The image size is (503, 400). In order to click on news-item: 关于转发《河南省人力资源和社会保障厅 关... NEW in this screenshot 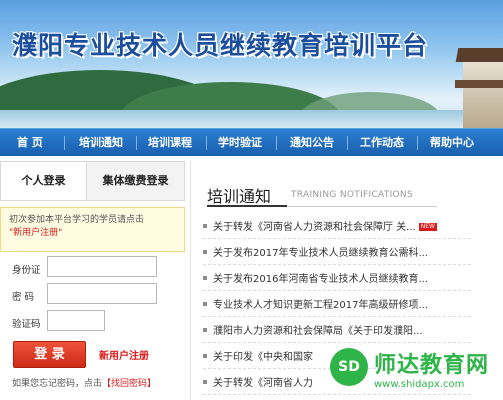, I will do `click(337, 228)`.